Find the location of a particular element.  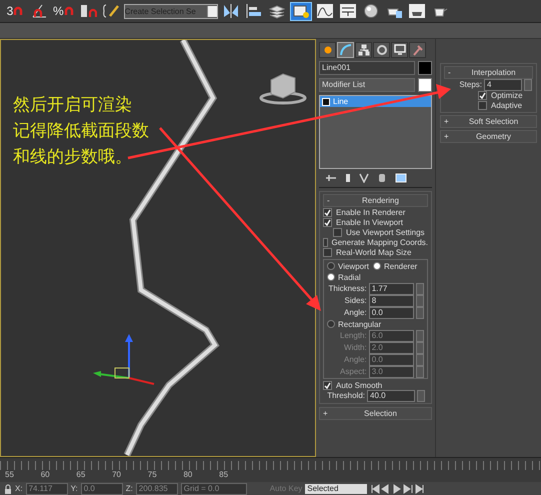

checkbox: Adaptive is located at coordinates (488, 105).